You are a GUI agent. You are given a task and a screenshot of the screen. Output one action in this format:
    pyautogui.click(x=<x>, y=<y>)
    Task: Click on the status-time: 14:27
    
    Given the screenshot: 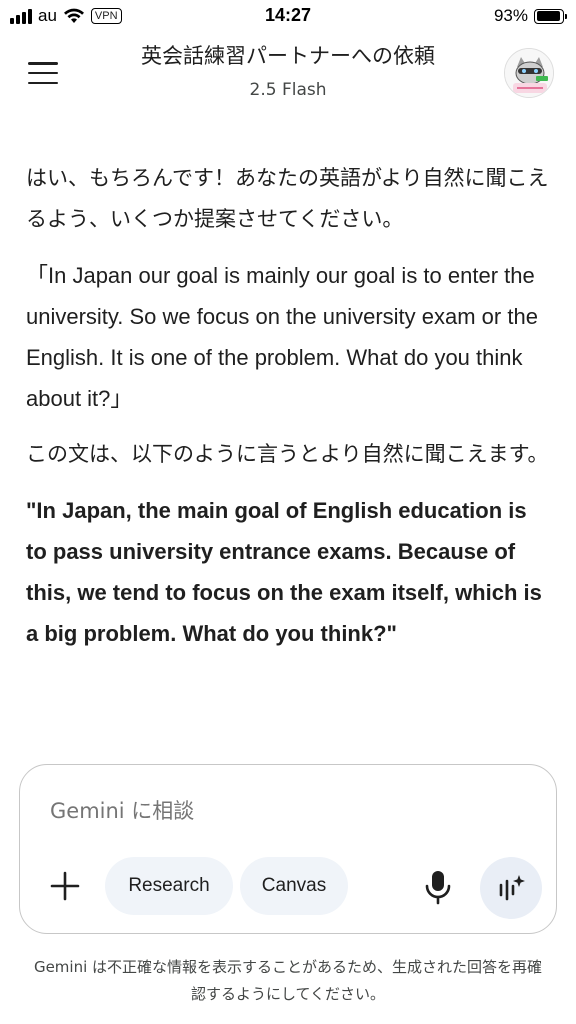 What is the action you would take?
    pyautogui.click(x=288, y=15)
    